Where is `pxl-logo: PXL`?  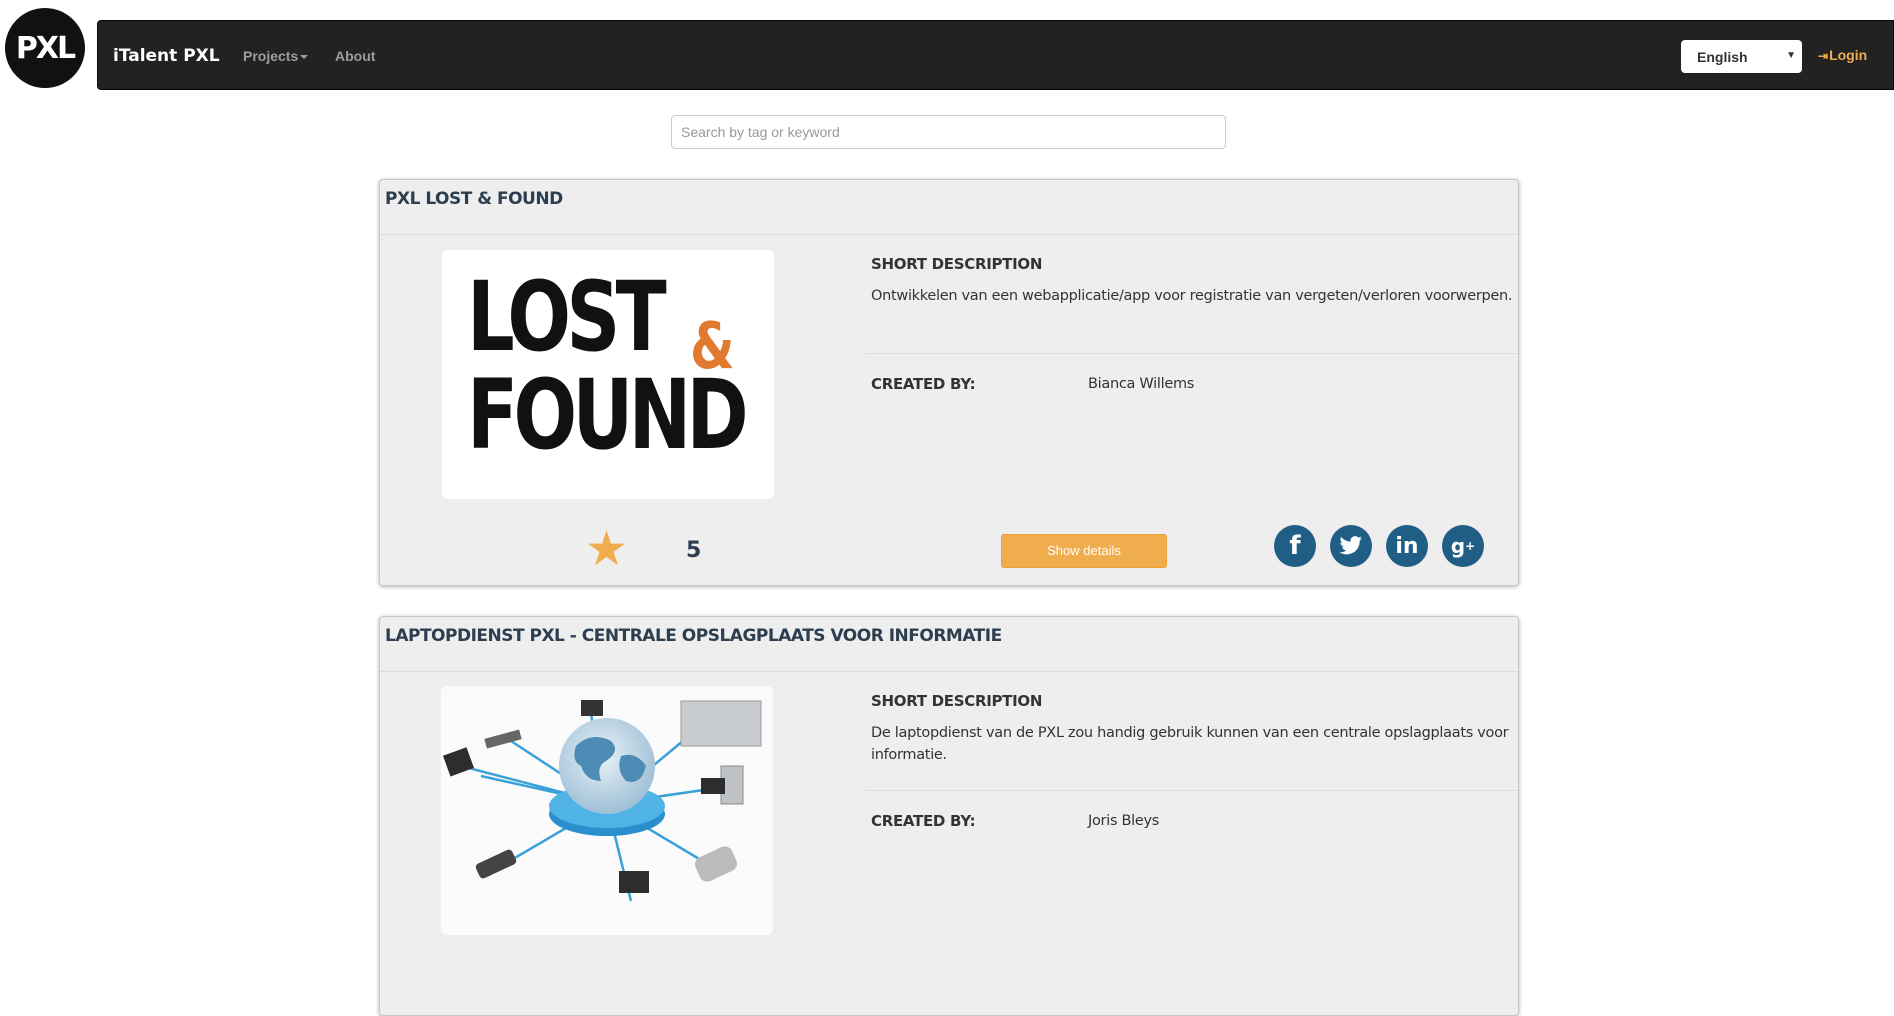 pxl-logo: PXL is located at coordinates (45, 48).